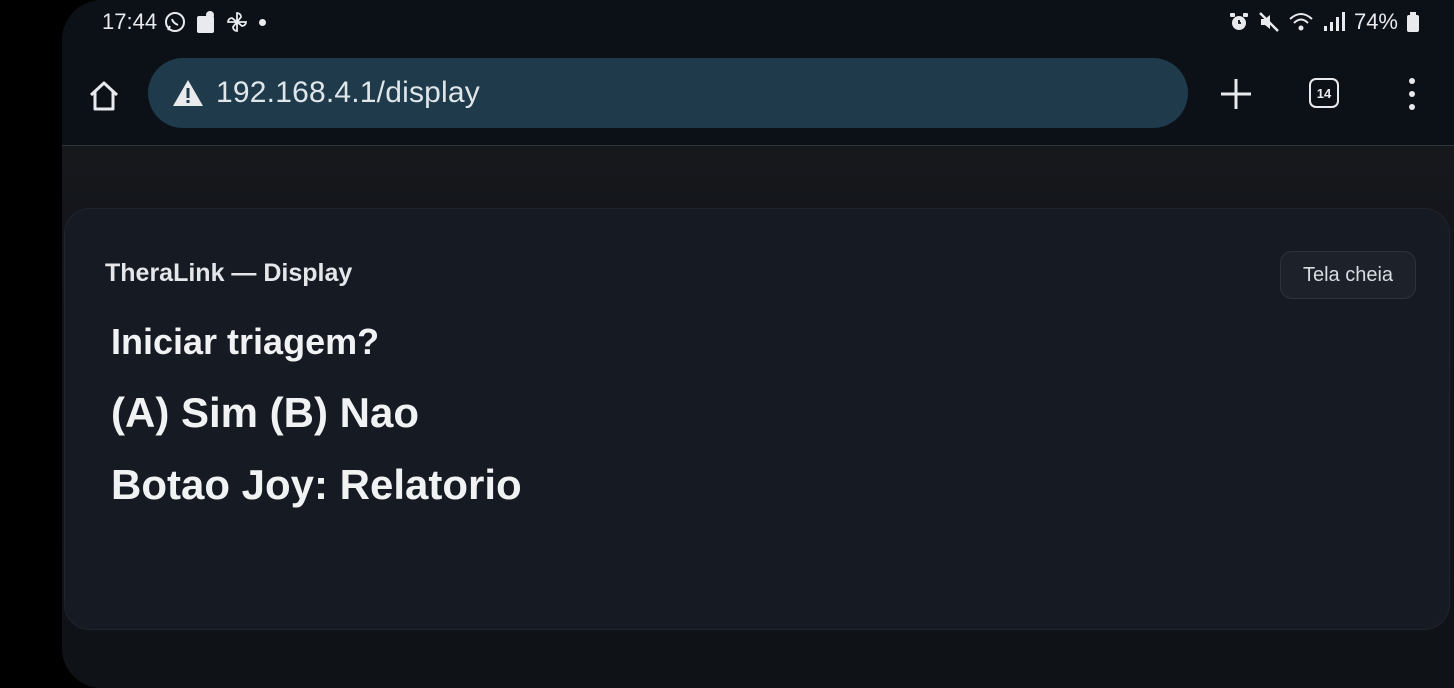  What do you see at coordinates (1334, 22) in the screenshot?
I see `signal-icon` at bounding box center [1334, 22].